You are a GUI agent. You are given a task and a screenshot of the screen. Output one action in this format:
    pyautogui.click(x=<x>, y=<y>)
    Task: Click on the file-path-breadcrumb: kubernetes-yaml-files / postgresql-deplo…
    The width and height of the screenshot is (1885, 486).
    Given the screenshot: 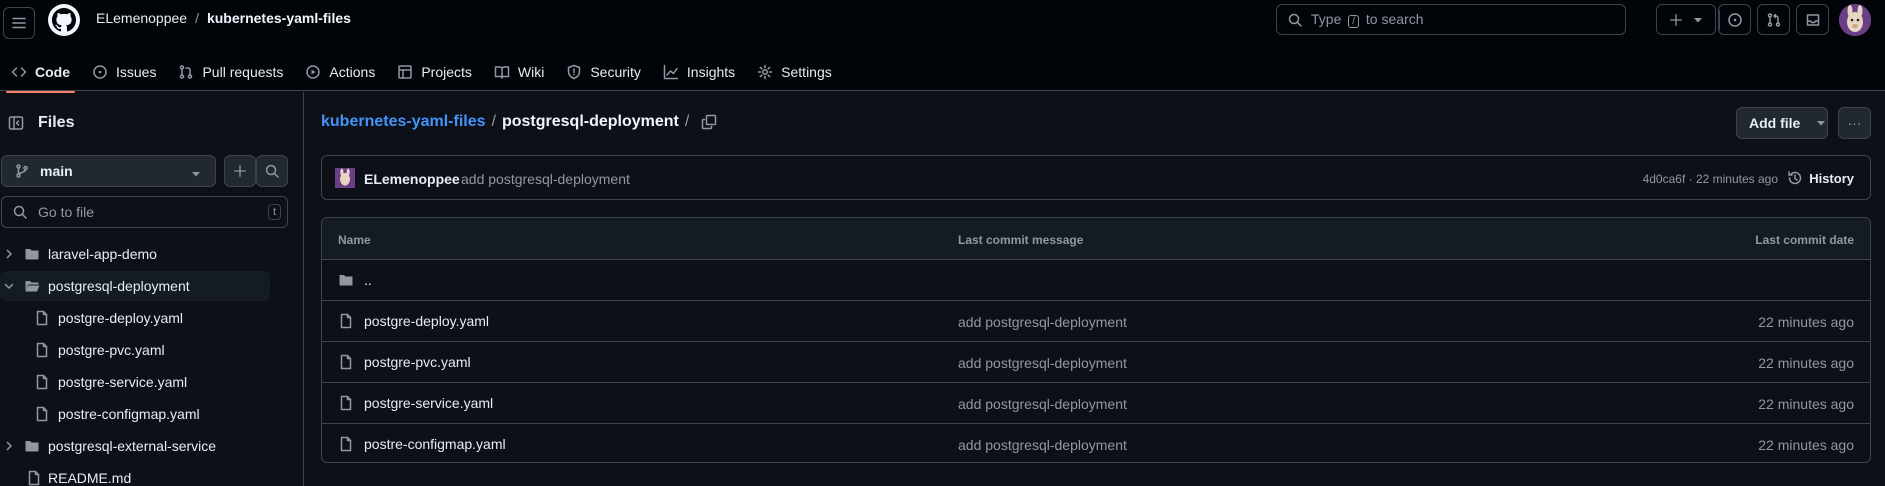 What is the action you would take?
    pyautogui.click(x=519, y=122)
    